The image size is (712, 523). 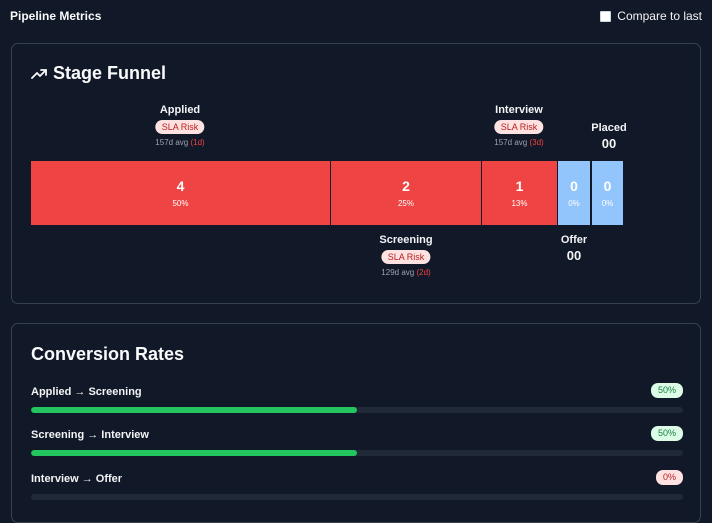 I want to click on late-text: (2d), so click(x=423, y=272).